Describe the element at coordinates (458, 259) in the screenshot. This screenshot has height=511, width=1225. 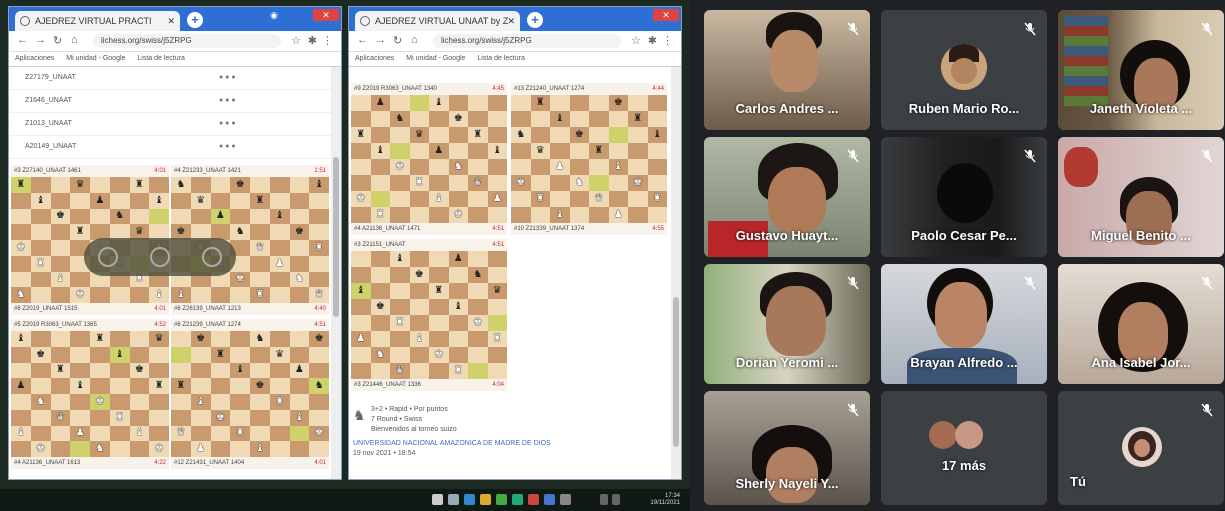
I see `board-square: ♟` at that location.